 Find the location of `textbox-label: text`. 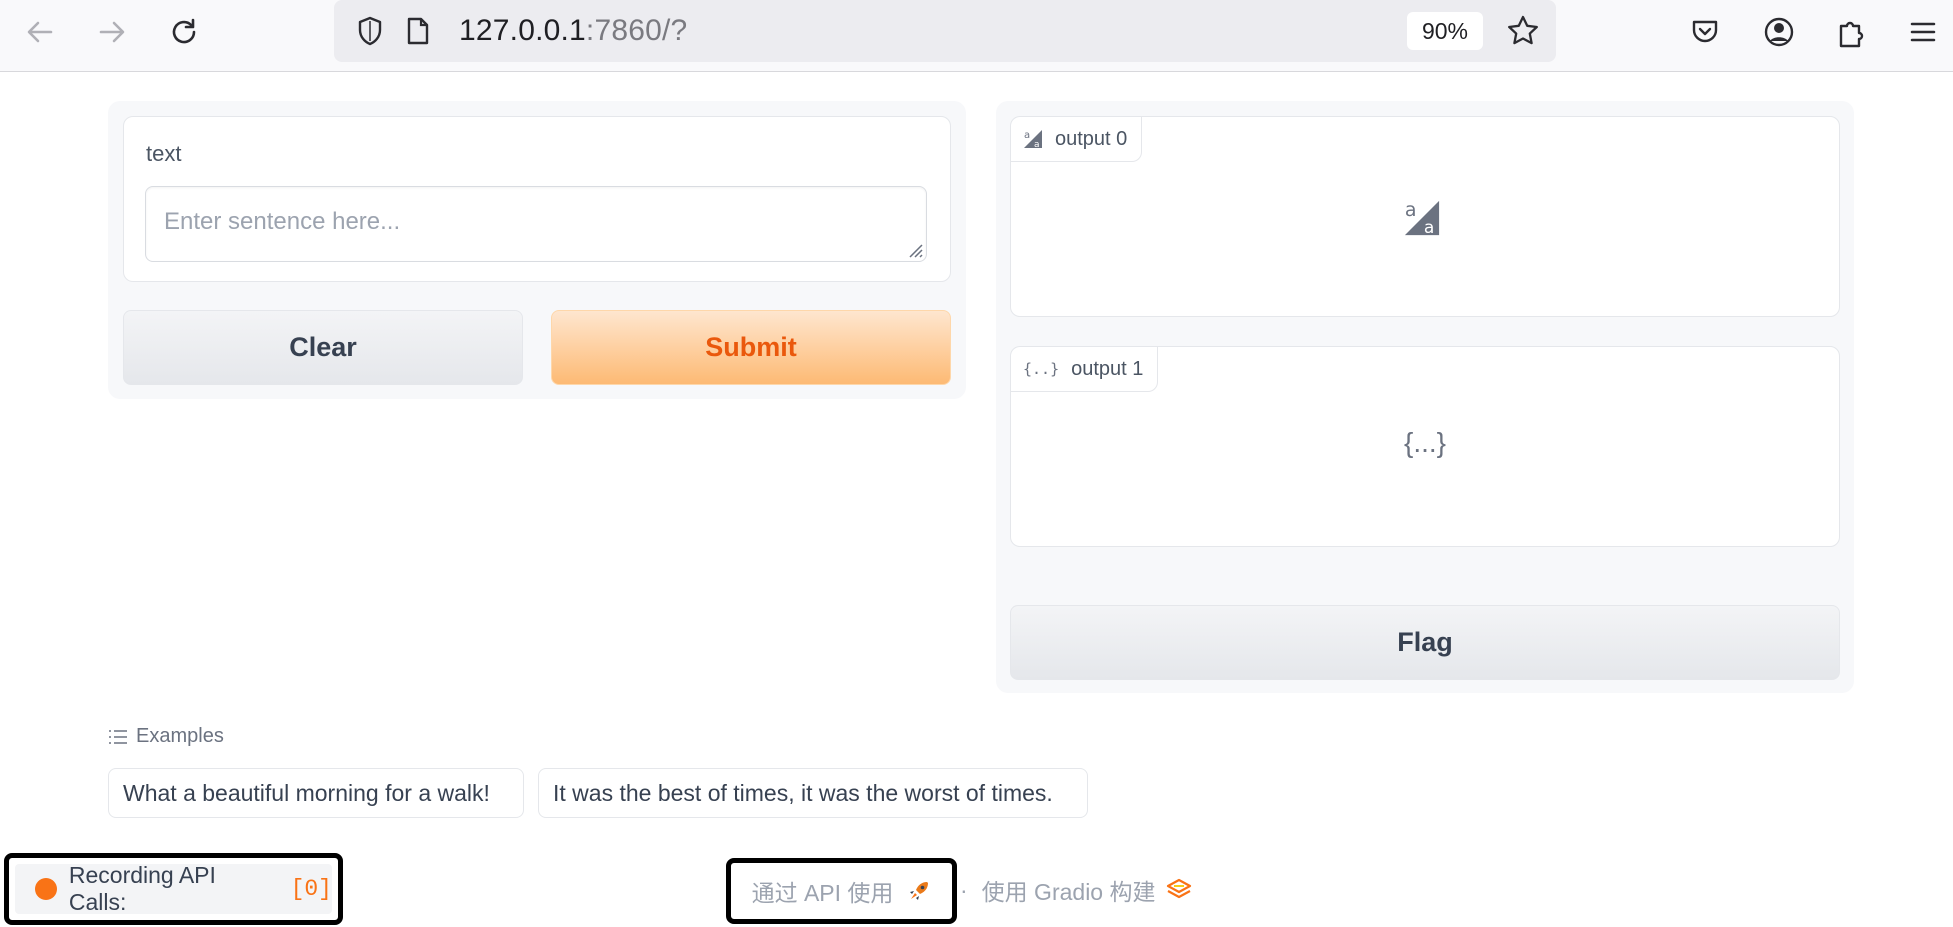

textbox-label: text is located at coordinates (164, 153).